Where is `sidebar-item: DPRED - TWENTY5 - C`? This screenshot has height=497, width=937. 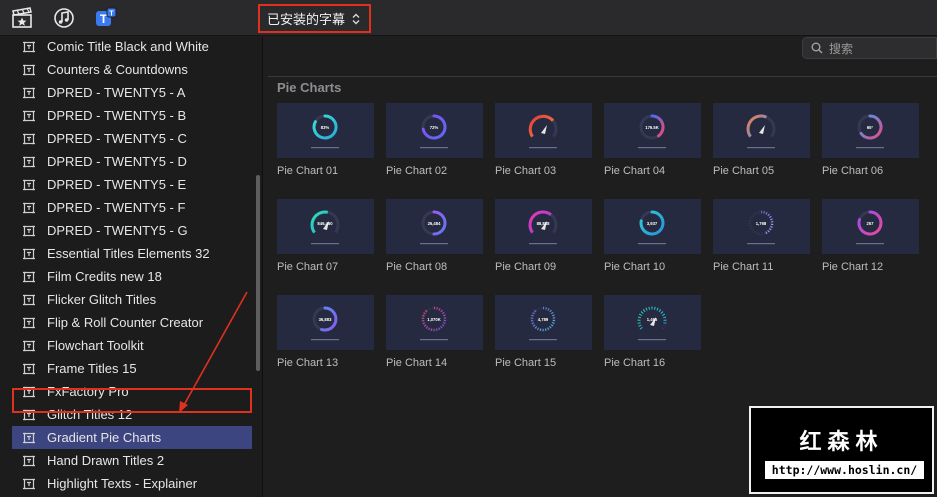
sidebar-item: DPRED - TWENTY5 - C is located at coordinates (126, 138).